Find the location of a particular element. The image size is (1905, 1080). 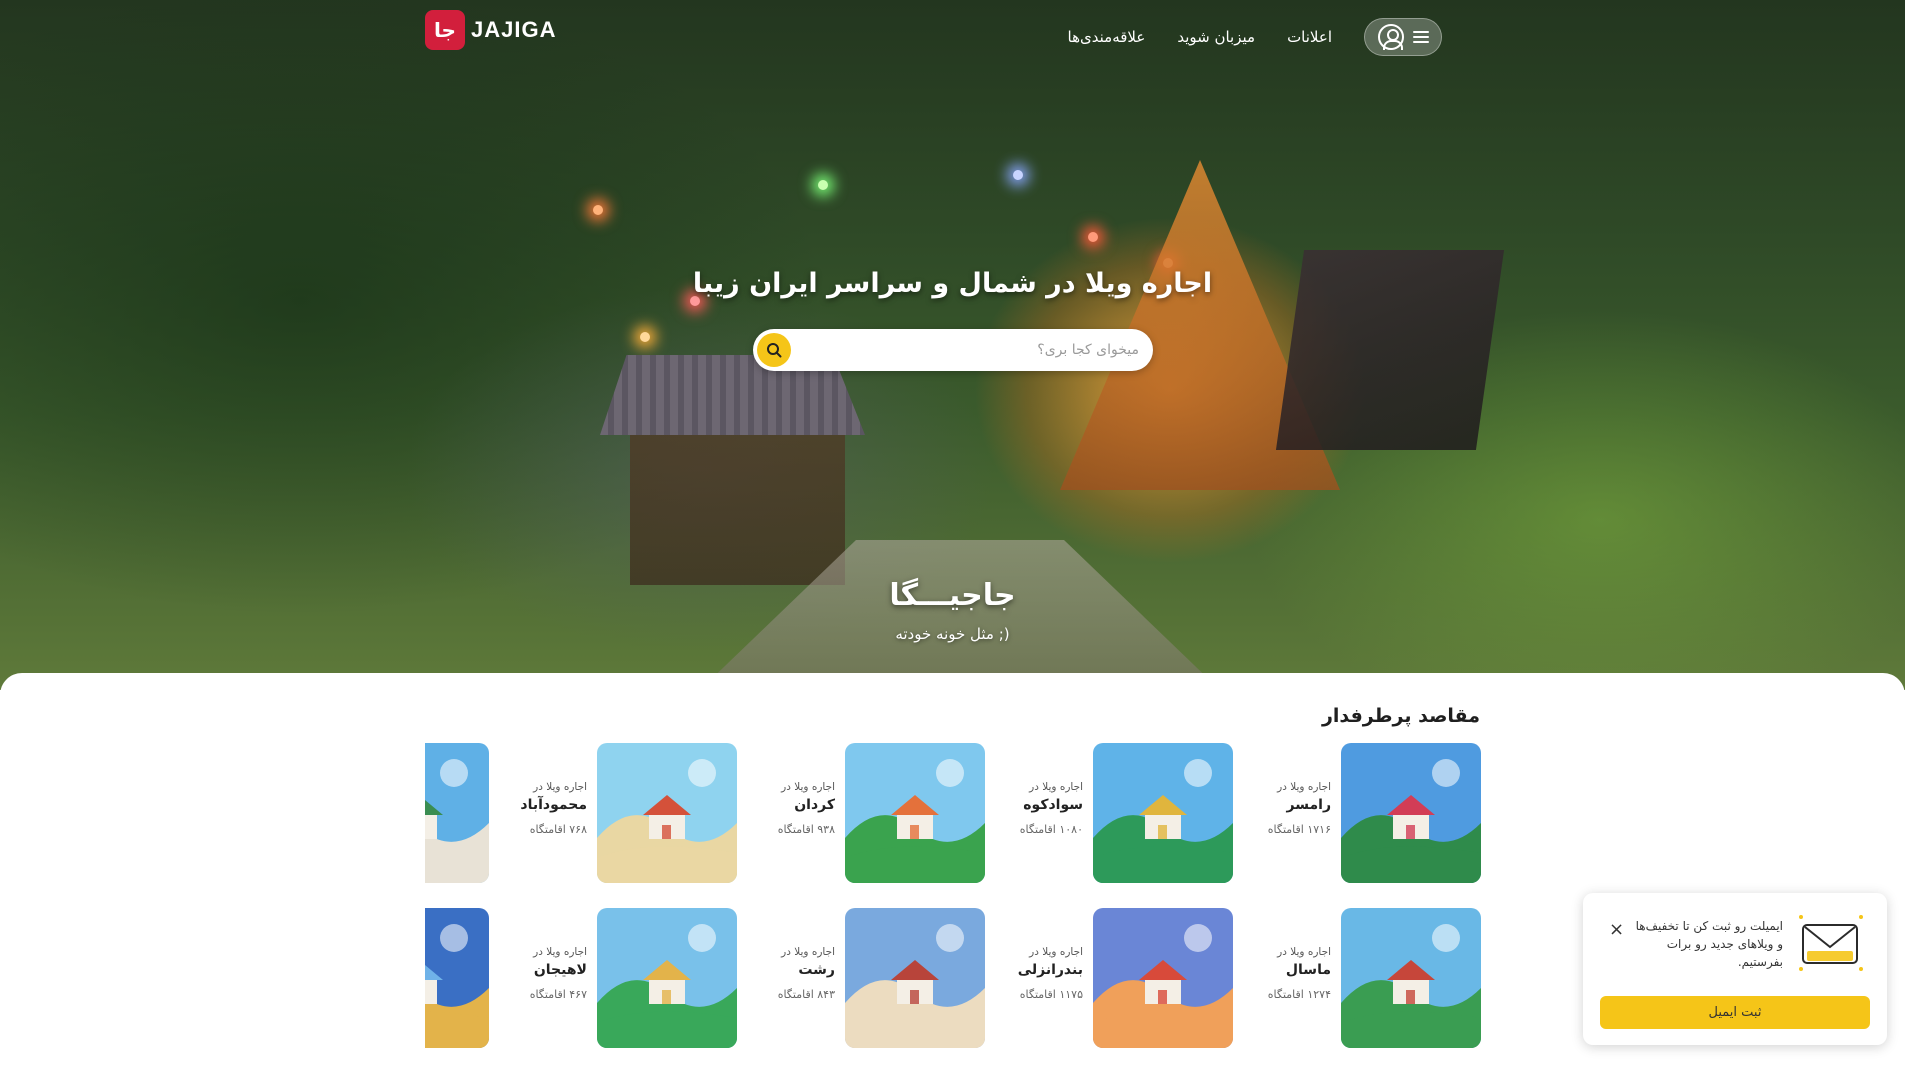

destination-text: اجاره ویلا در محمودآباد ۷۶۸ اقامتگاه is located at coordinates (544, 808).